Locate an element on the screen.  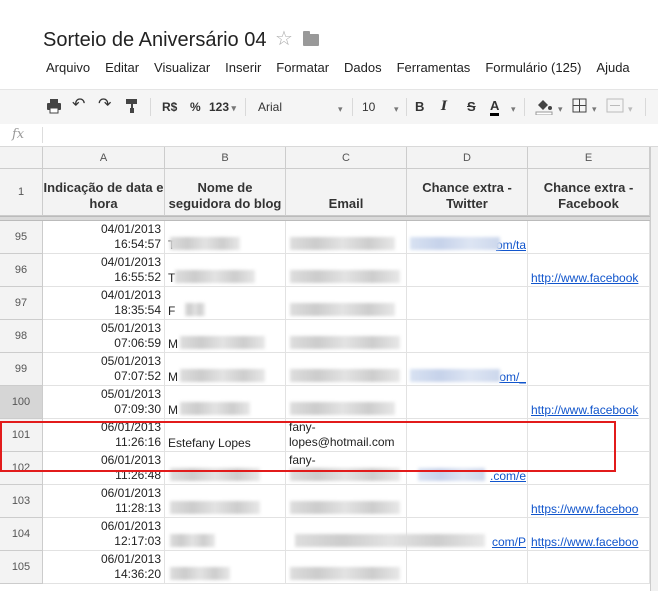
menu-formulario: Formulário (125) is located at coordinates (533, 67).